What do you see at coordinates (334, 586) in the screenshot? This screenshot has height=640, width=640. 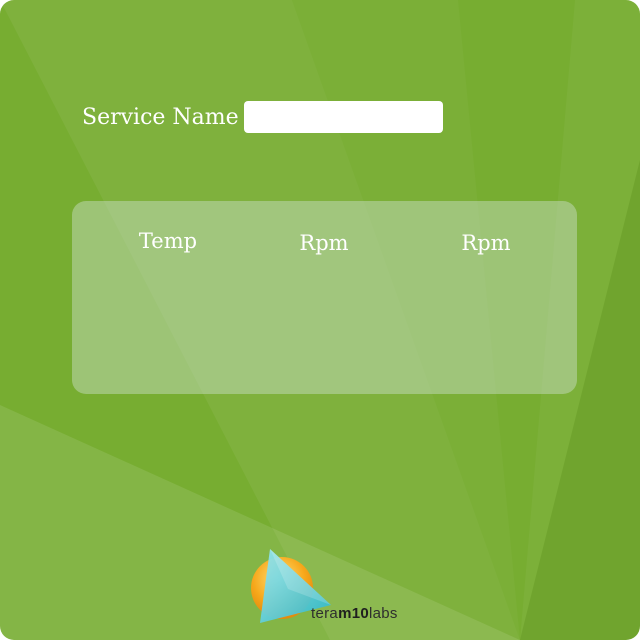 I see `teram10labs-logo: teram10labs` at bounding box center [334, 586].